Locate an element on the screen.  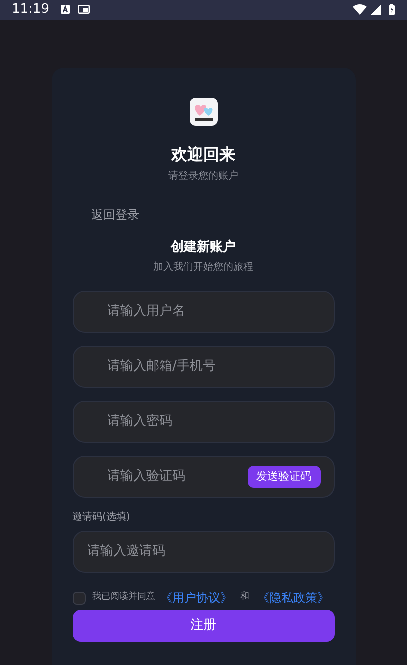
input-field: 请输入验证码 发送验证码 is located at coordinates (203, 477).